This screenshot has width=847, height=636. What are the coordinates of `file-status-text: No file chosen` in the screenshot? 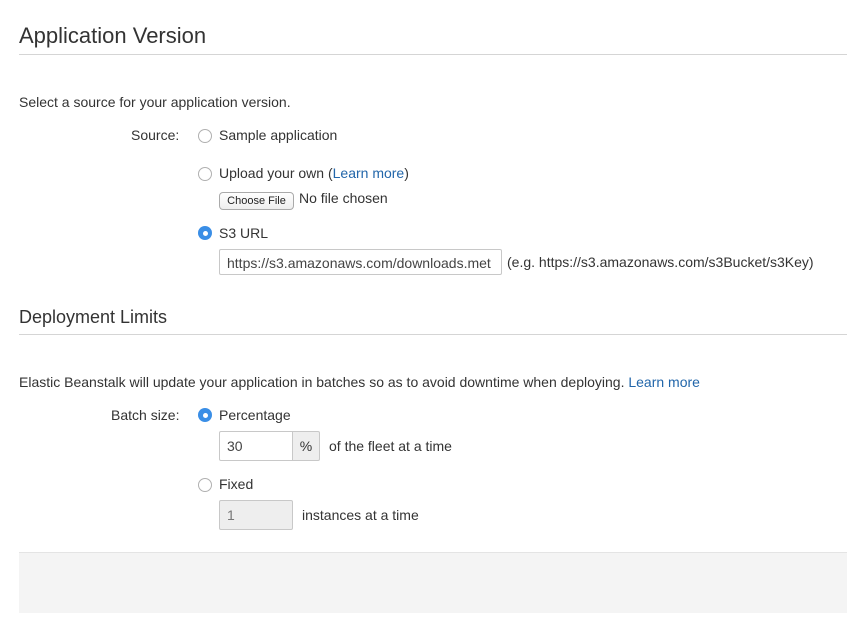 It's located at (343, 198).